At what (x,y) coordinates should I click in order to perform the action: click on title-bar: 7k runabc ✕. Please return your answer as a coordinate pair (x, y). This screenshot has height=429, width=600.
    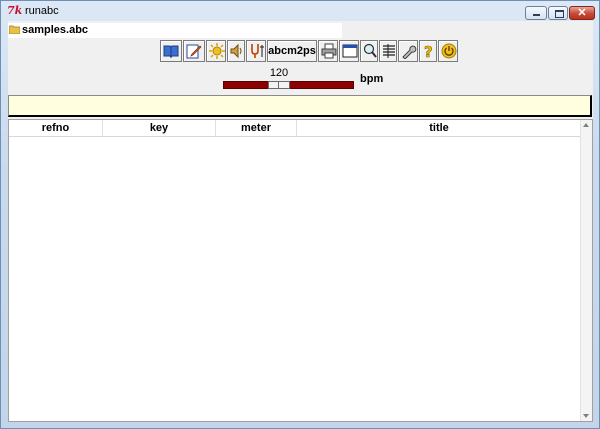
    Looking at the image, I should click on (300, 11).